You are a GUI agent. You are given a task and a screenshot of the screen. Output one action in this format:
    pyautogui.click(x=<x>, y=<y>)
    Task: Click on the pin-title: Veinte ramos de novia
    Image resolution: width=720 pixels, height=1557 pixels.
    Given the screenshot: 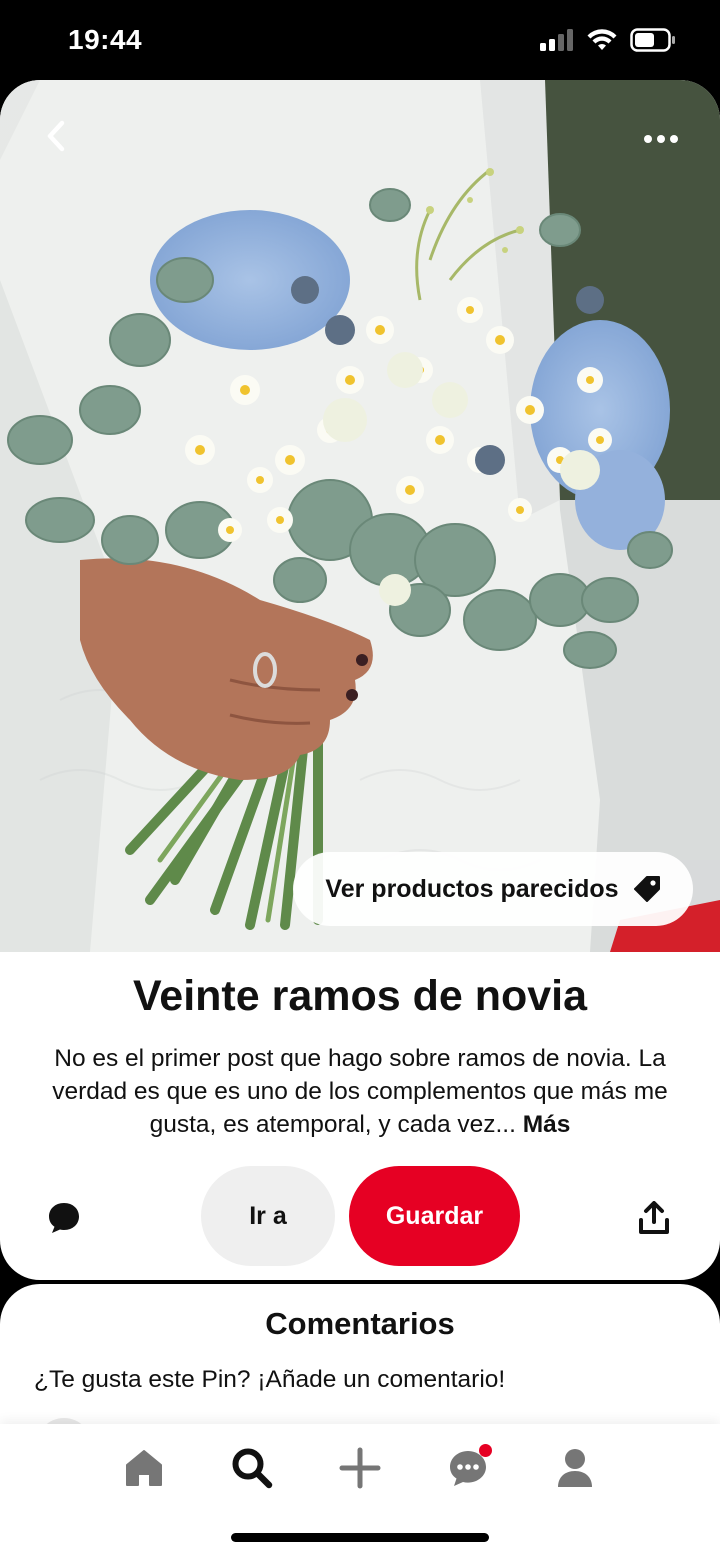 What is the action you would take?
    pyautogui.click(x=360, y=996)
    